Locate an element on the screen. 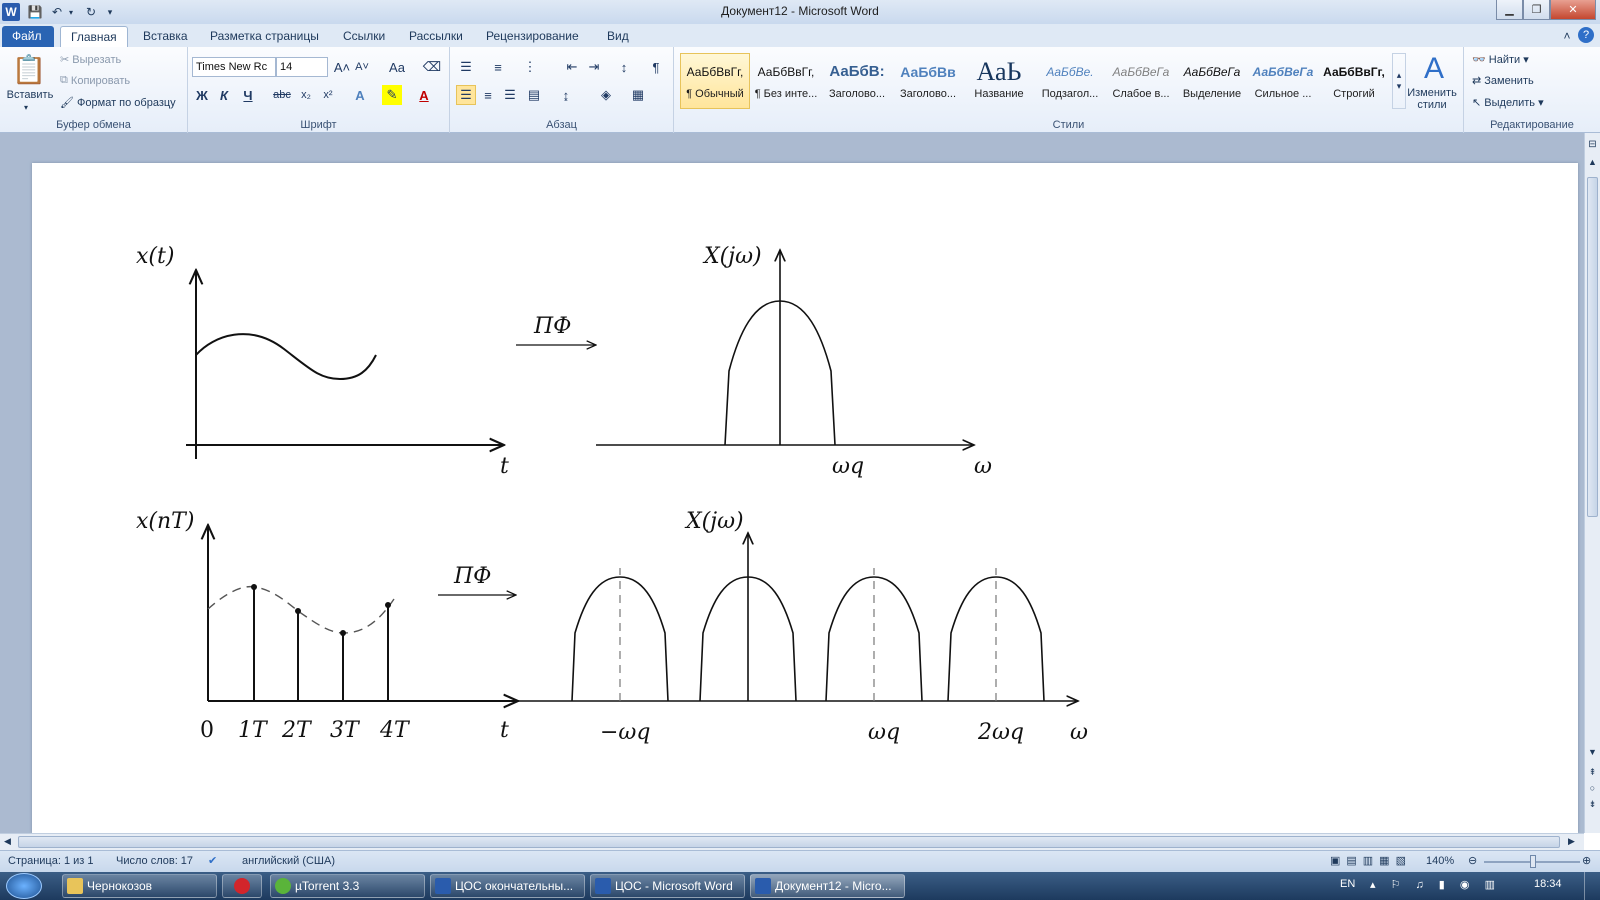 The width and height of the screenshot is (1600, 900). change-styles-icon: A is located at coordinates (1434, 69).